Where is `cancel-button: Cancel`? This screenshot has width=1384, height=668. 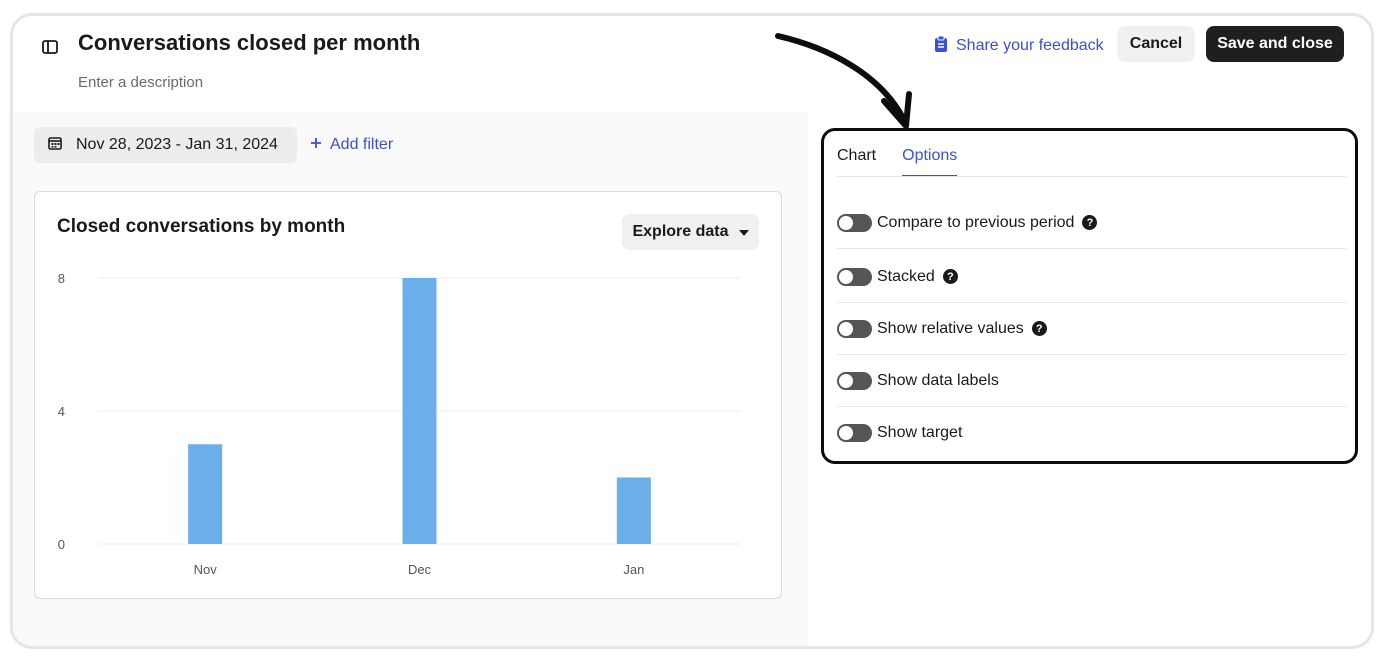 cancel-button: Cancel is located at coordinates (1156, 44).